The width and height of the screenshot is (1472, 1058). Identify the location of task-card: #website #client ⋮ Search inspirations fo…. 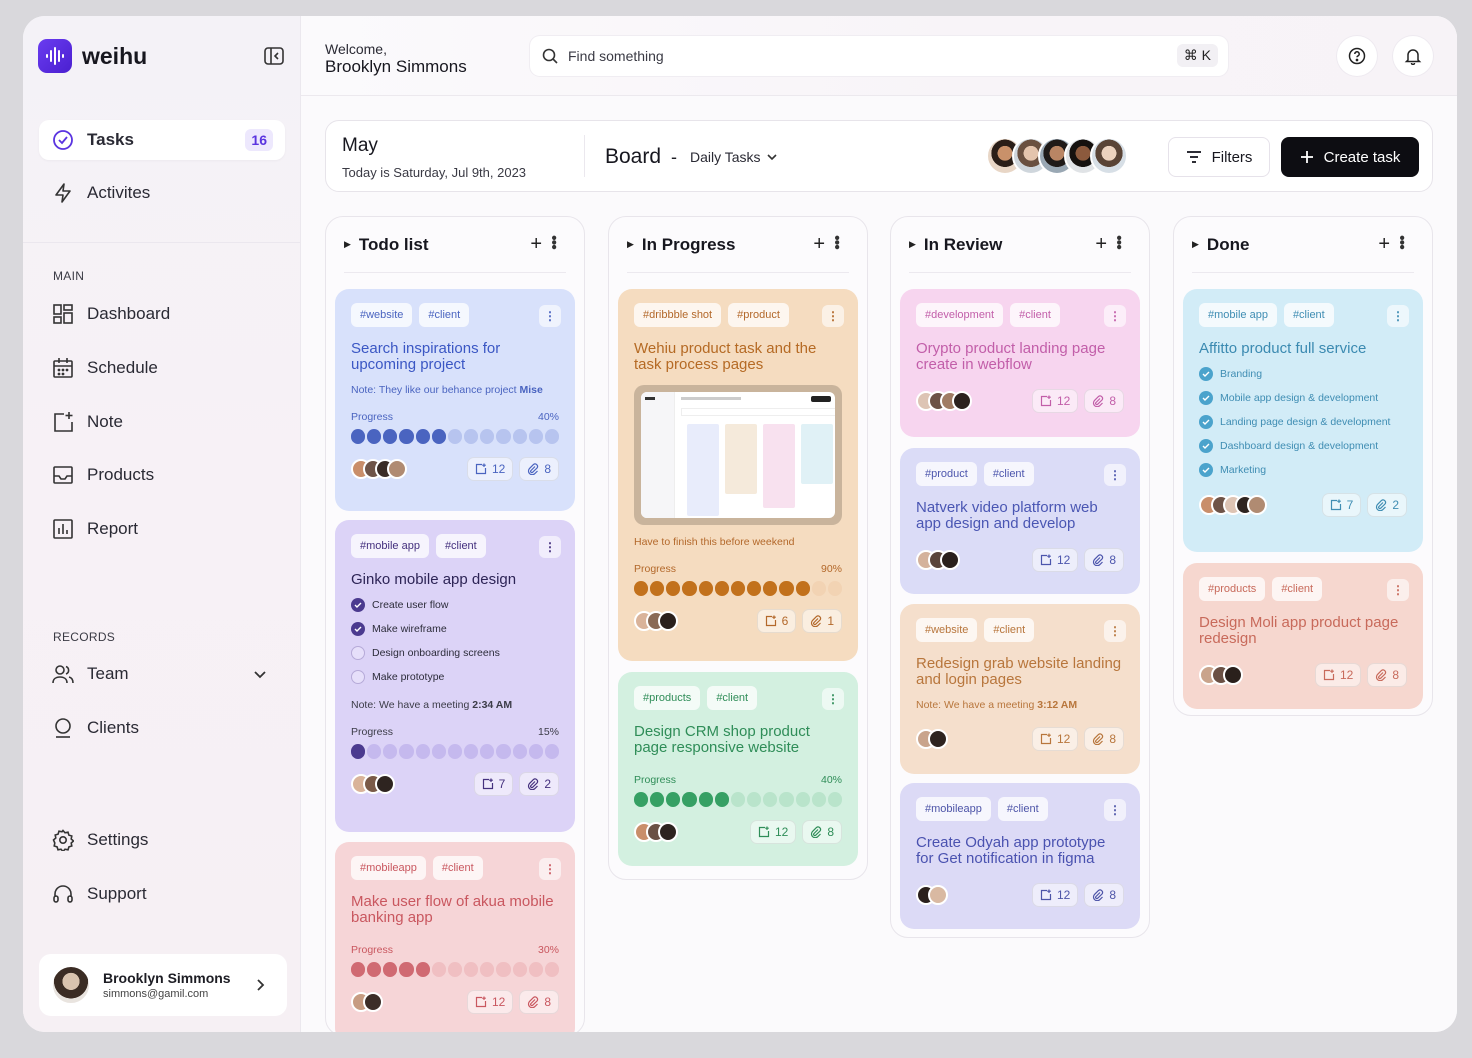
(455, 400).